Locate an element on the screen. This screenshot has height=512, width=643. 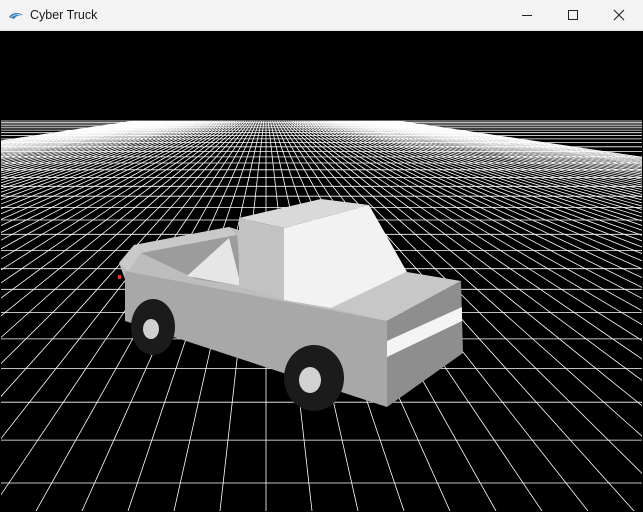
app-logo-icon is located at coordinates (16, 15).